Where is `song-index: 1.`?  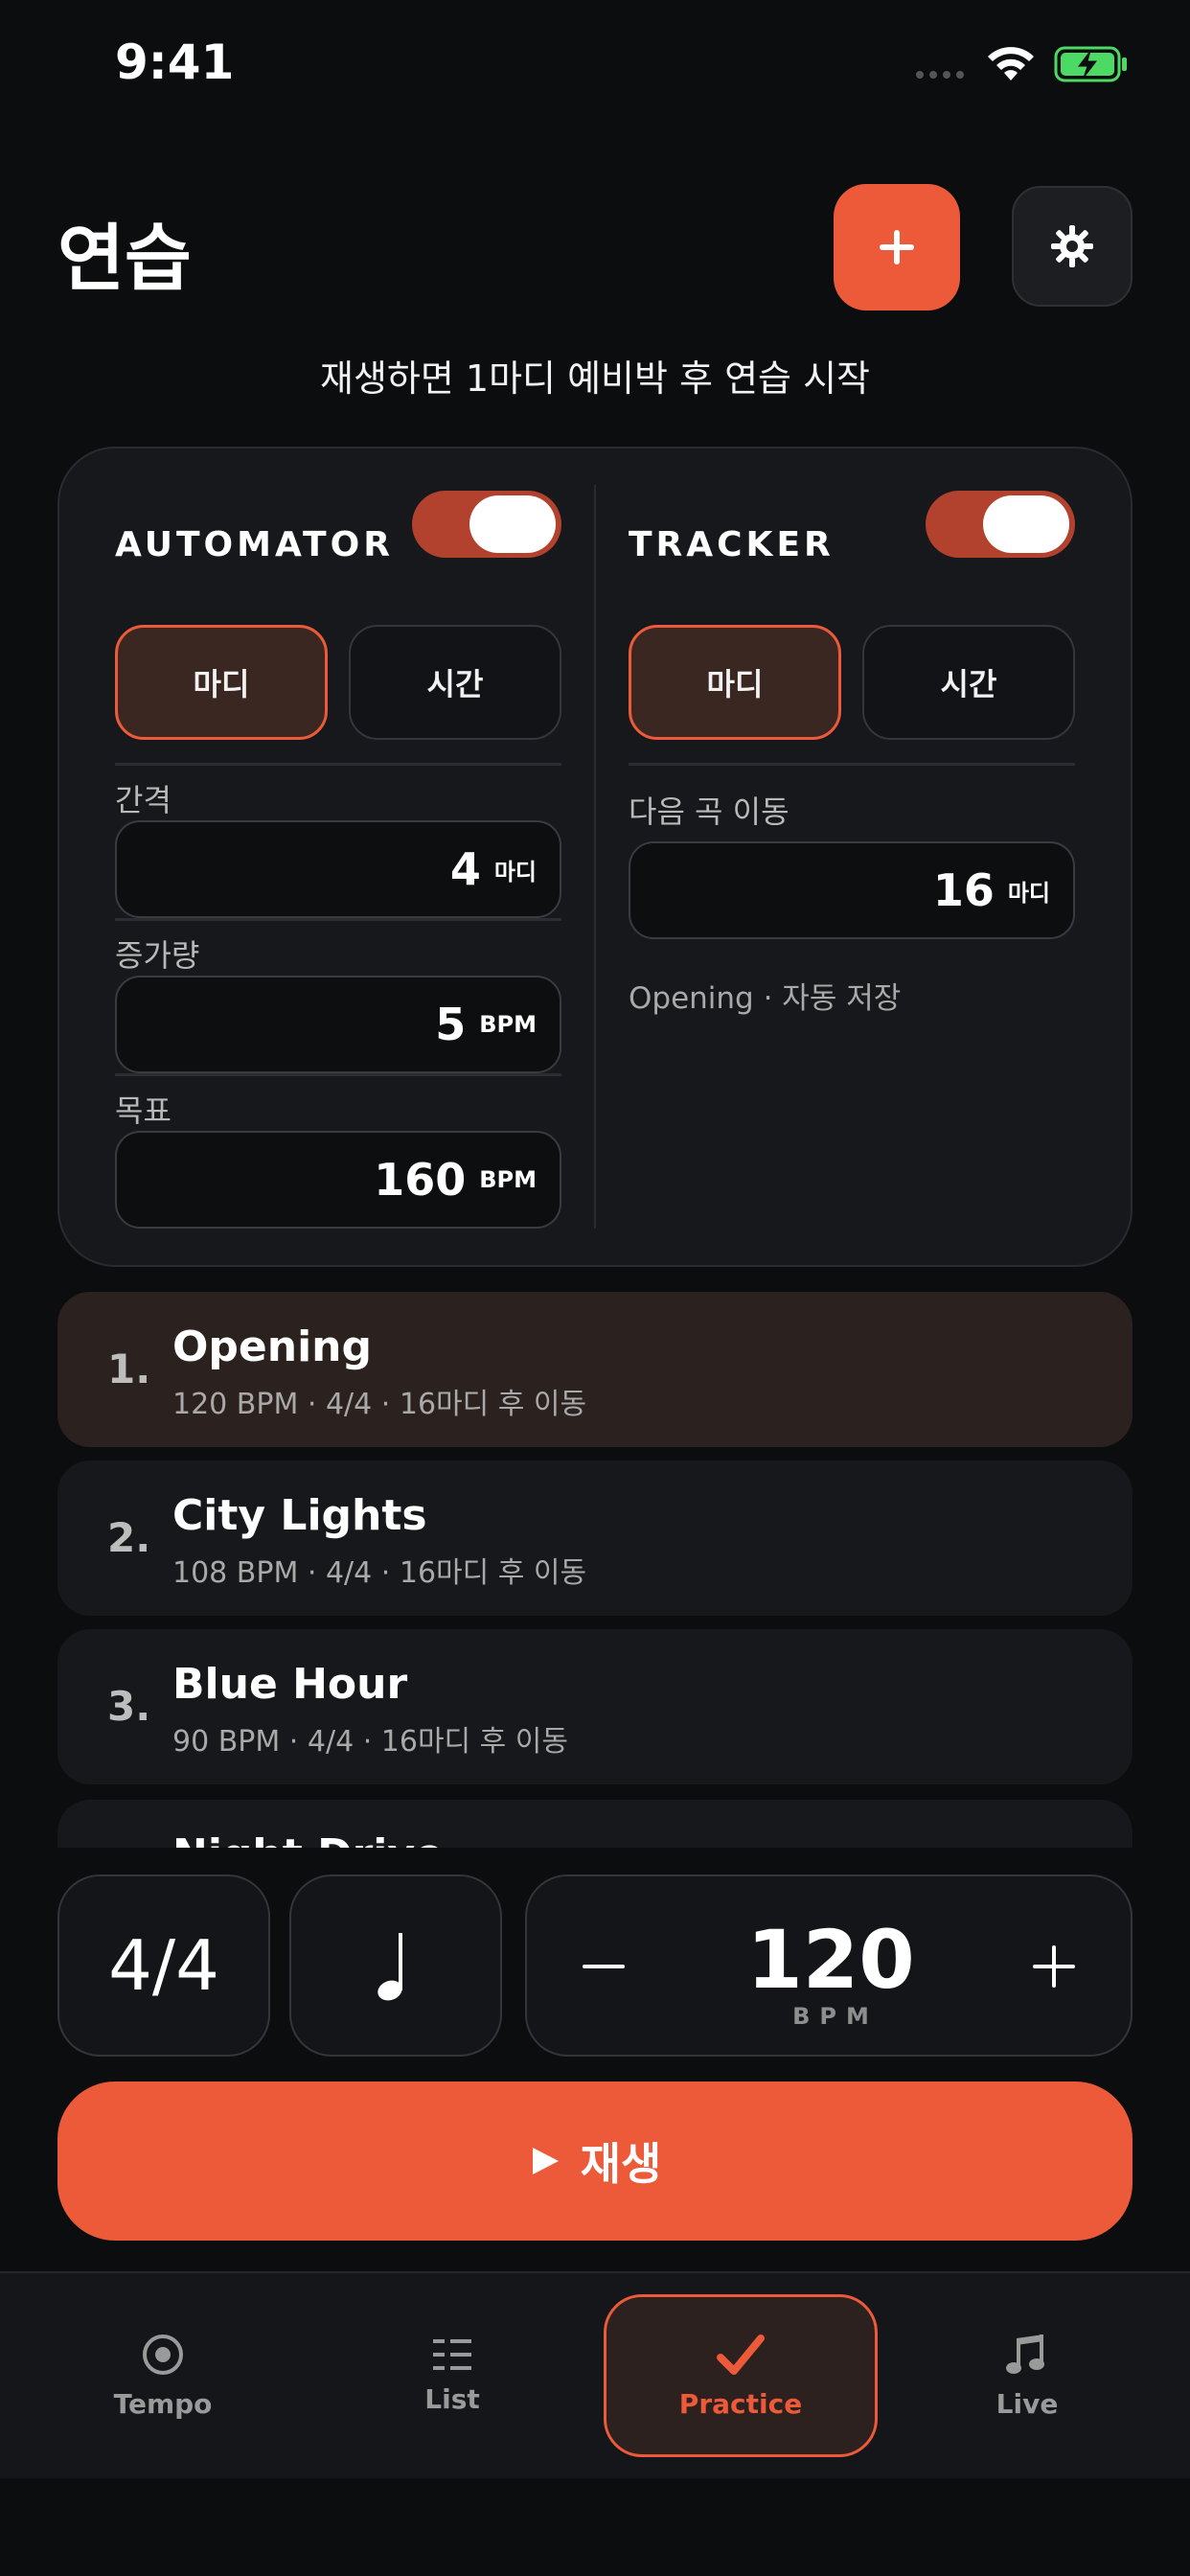
song-index: 1. is located at coordinates (129, 1369).